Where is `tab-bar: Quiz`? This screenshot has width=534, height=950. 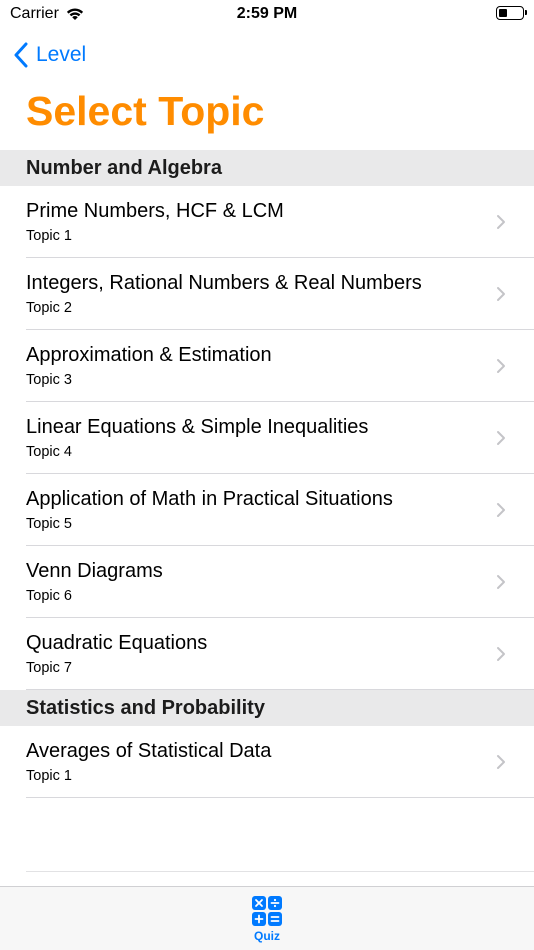
tab-bar: Quiz is located at coordinates (267, 918).